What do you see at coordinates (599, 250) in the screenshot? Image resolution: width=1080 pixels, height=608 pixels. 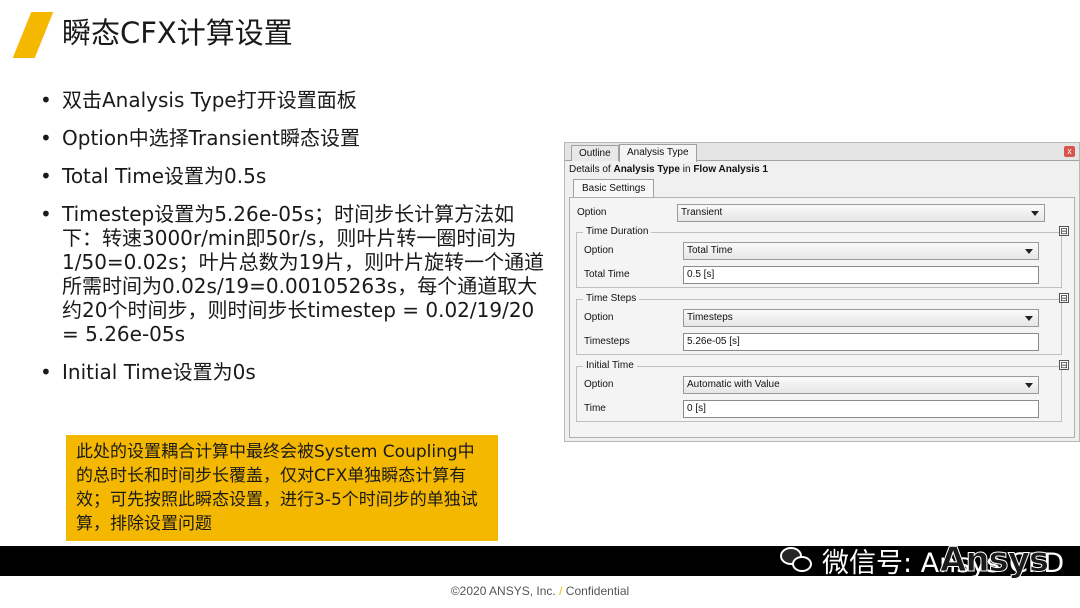 I see `duration-option-label: Option` at bounding box center [599, 250].